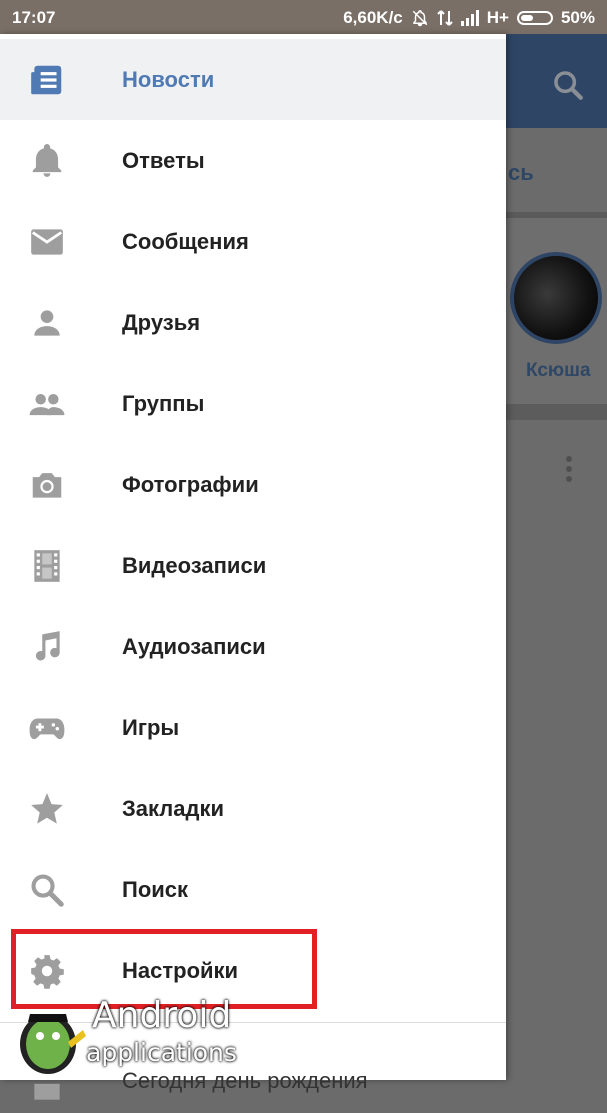 The width and height of the screenshot is (607, 1113). I want to click on data-transfer-icon, so click(445, 18).